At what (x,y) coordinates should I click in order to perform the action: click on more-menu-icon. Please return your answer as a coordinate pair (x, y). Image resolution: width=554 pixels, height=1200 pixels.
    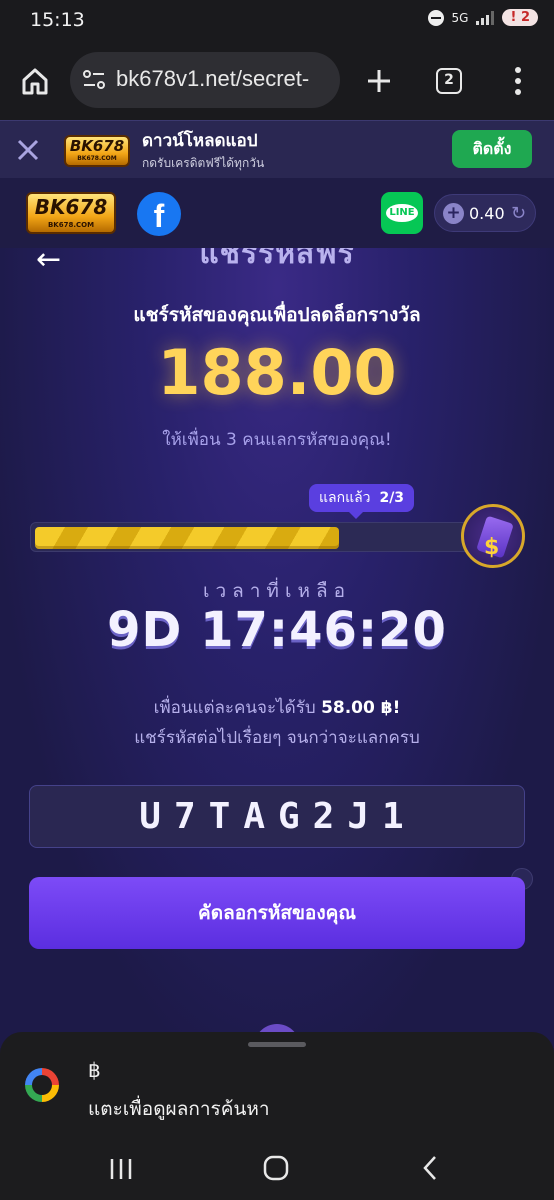
    Looking at the image, I should click on (518, 81).